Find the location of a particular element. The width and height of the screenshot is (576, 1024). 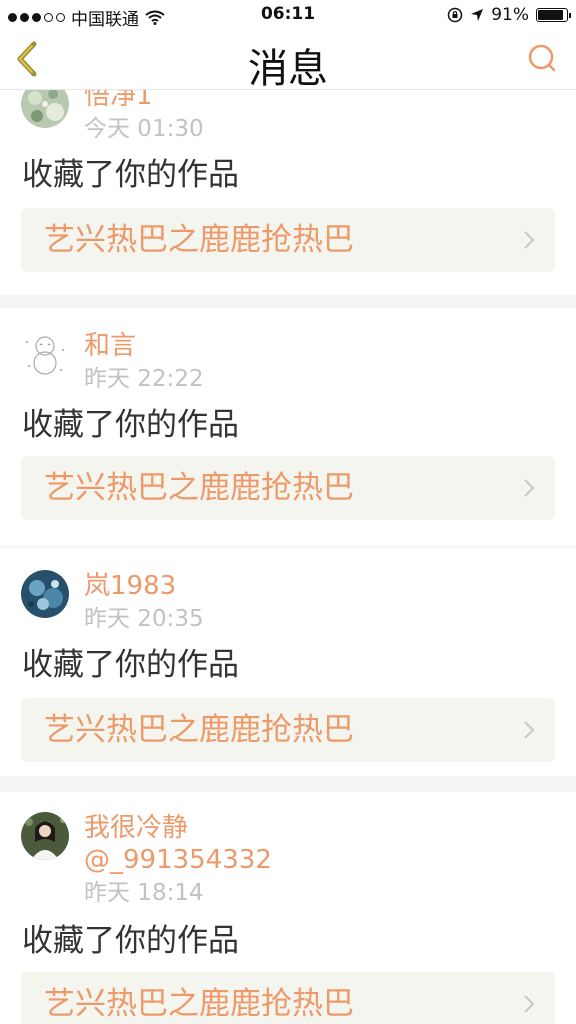

orientation-lock-icon is located at coordinates (455, 15).